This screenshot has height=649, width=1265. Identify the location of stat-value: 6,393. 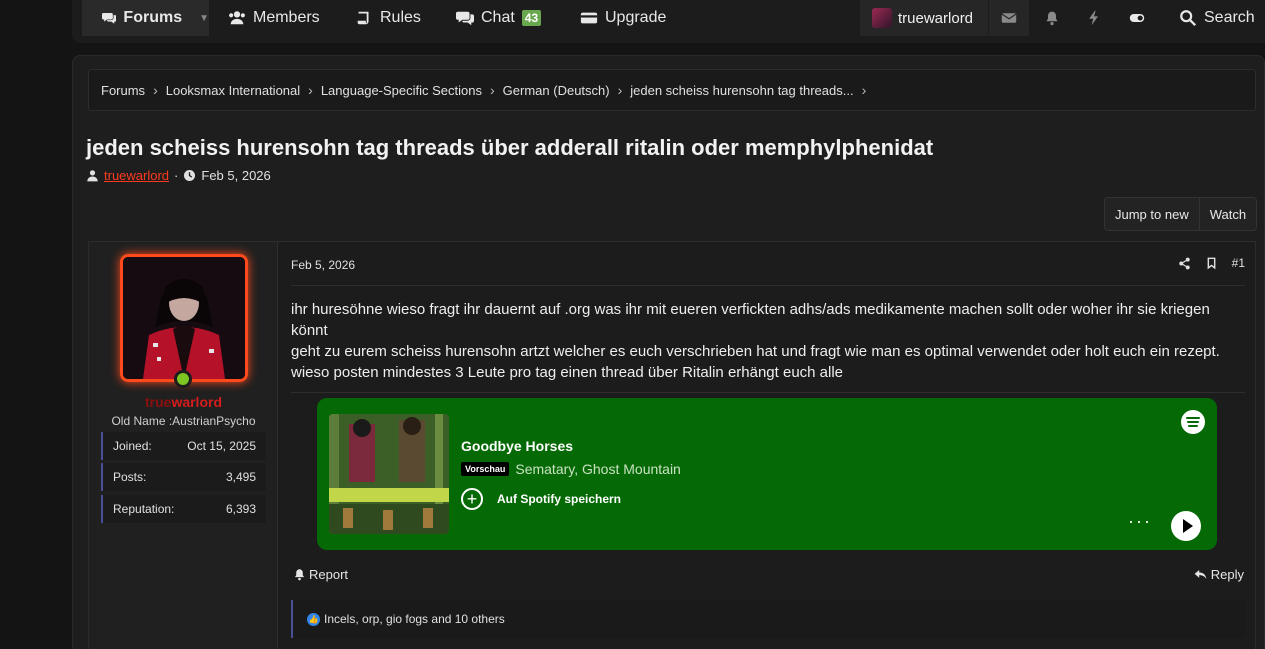
(240, 509).